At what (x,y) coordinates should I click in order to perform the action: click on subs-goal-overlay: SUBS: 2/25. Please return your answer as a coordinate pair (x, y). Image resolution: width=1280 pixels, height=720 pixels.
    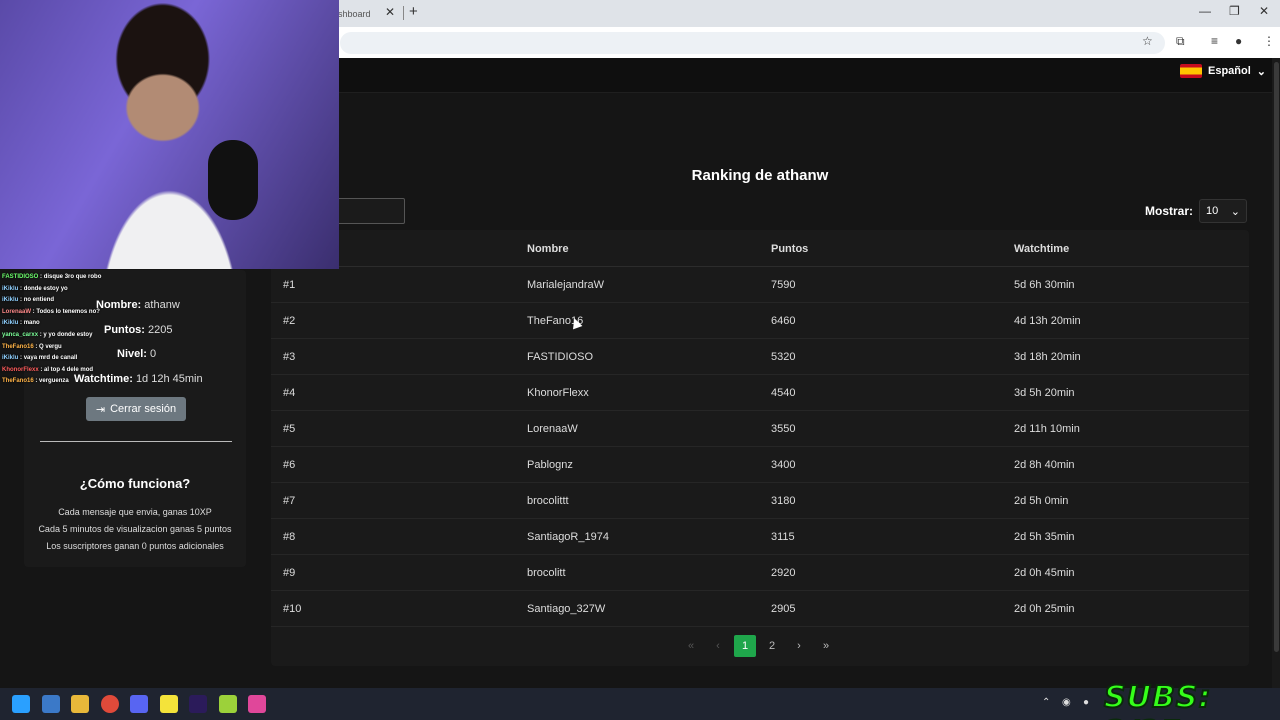
    Looking at the image, I should click on (1157, 699).